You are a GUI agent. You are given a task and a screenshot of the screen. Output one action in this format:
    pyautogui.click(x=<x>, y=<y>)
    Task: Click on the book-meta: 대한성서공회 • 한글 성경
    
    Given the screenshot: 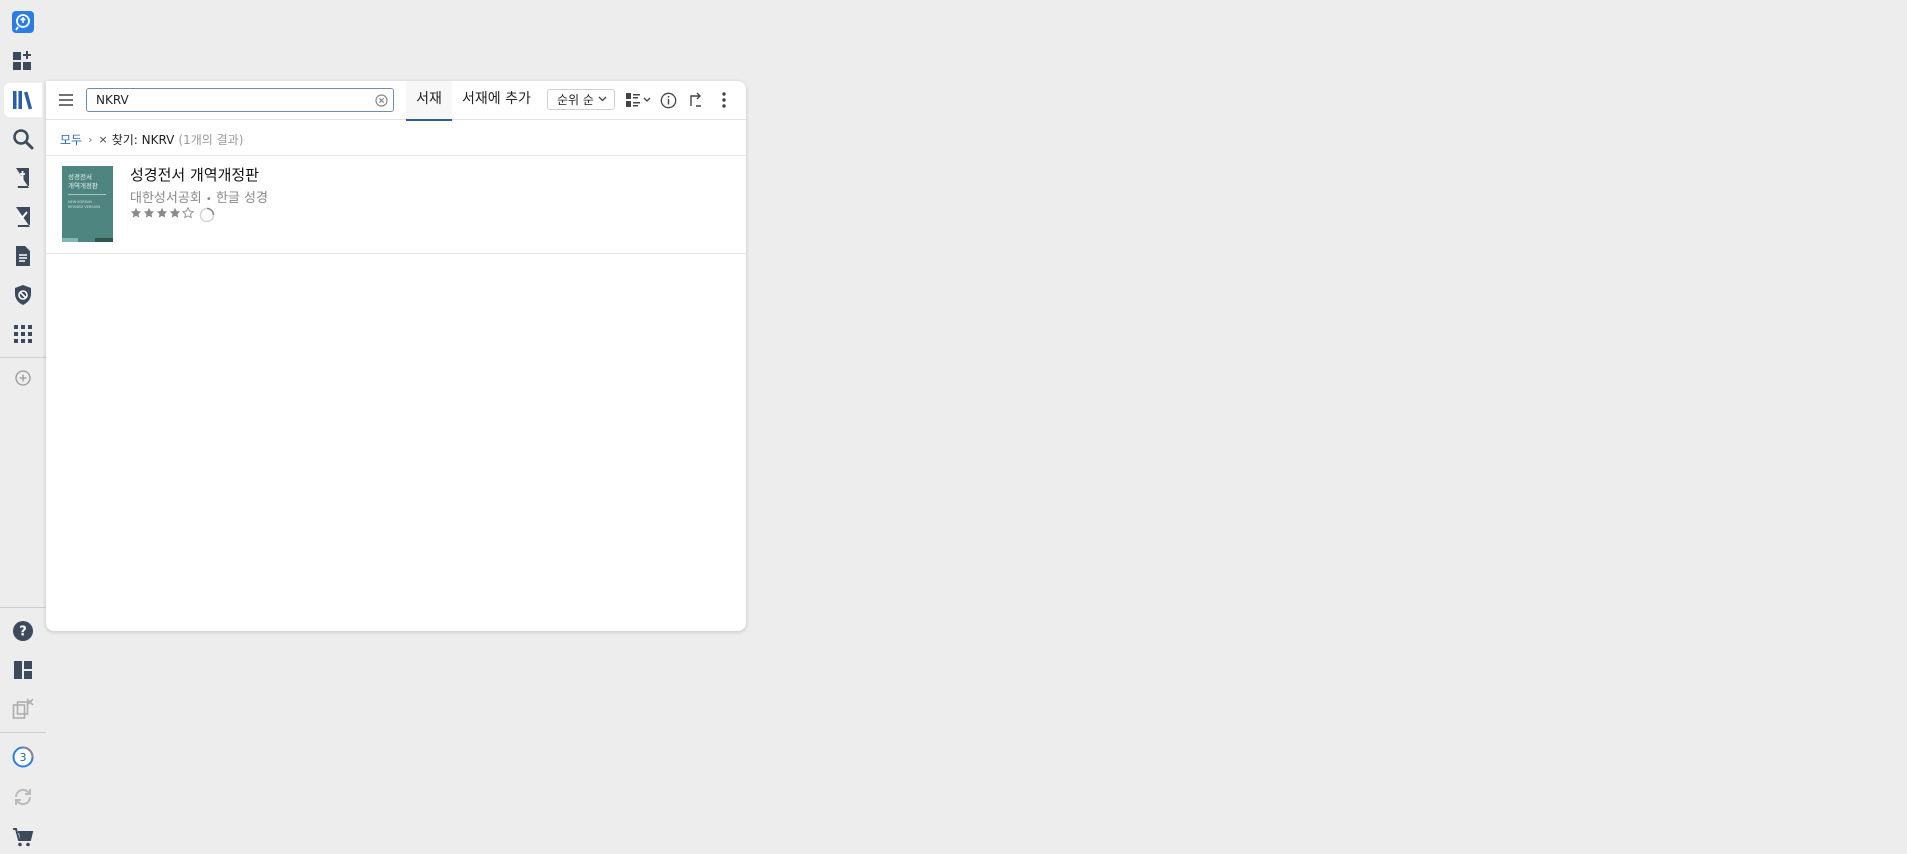 What is the action you would take?
    pyautogui.click(x=199, y=196)
    